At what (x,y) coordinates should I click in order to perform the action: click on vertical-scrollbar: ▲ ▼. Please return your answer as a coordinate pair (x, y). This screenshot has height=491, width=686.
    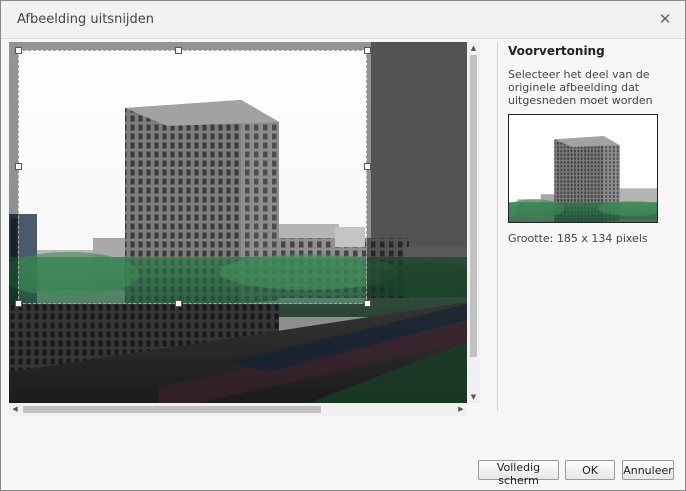
    Looking at the image, I should click on (473, 222).